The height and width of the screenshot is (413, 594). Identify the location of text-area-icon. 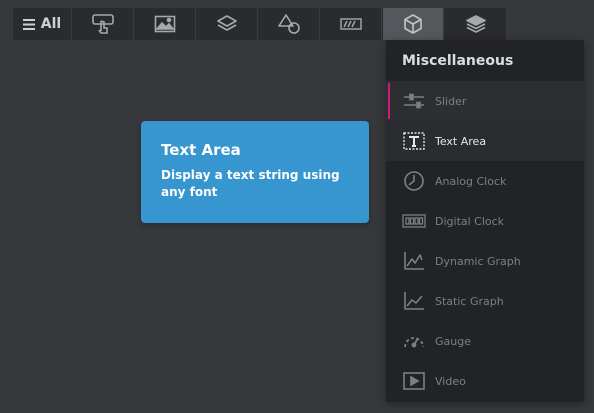
(414, 141).